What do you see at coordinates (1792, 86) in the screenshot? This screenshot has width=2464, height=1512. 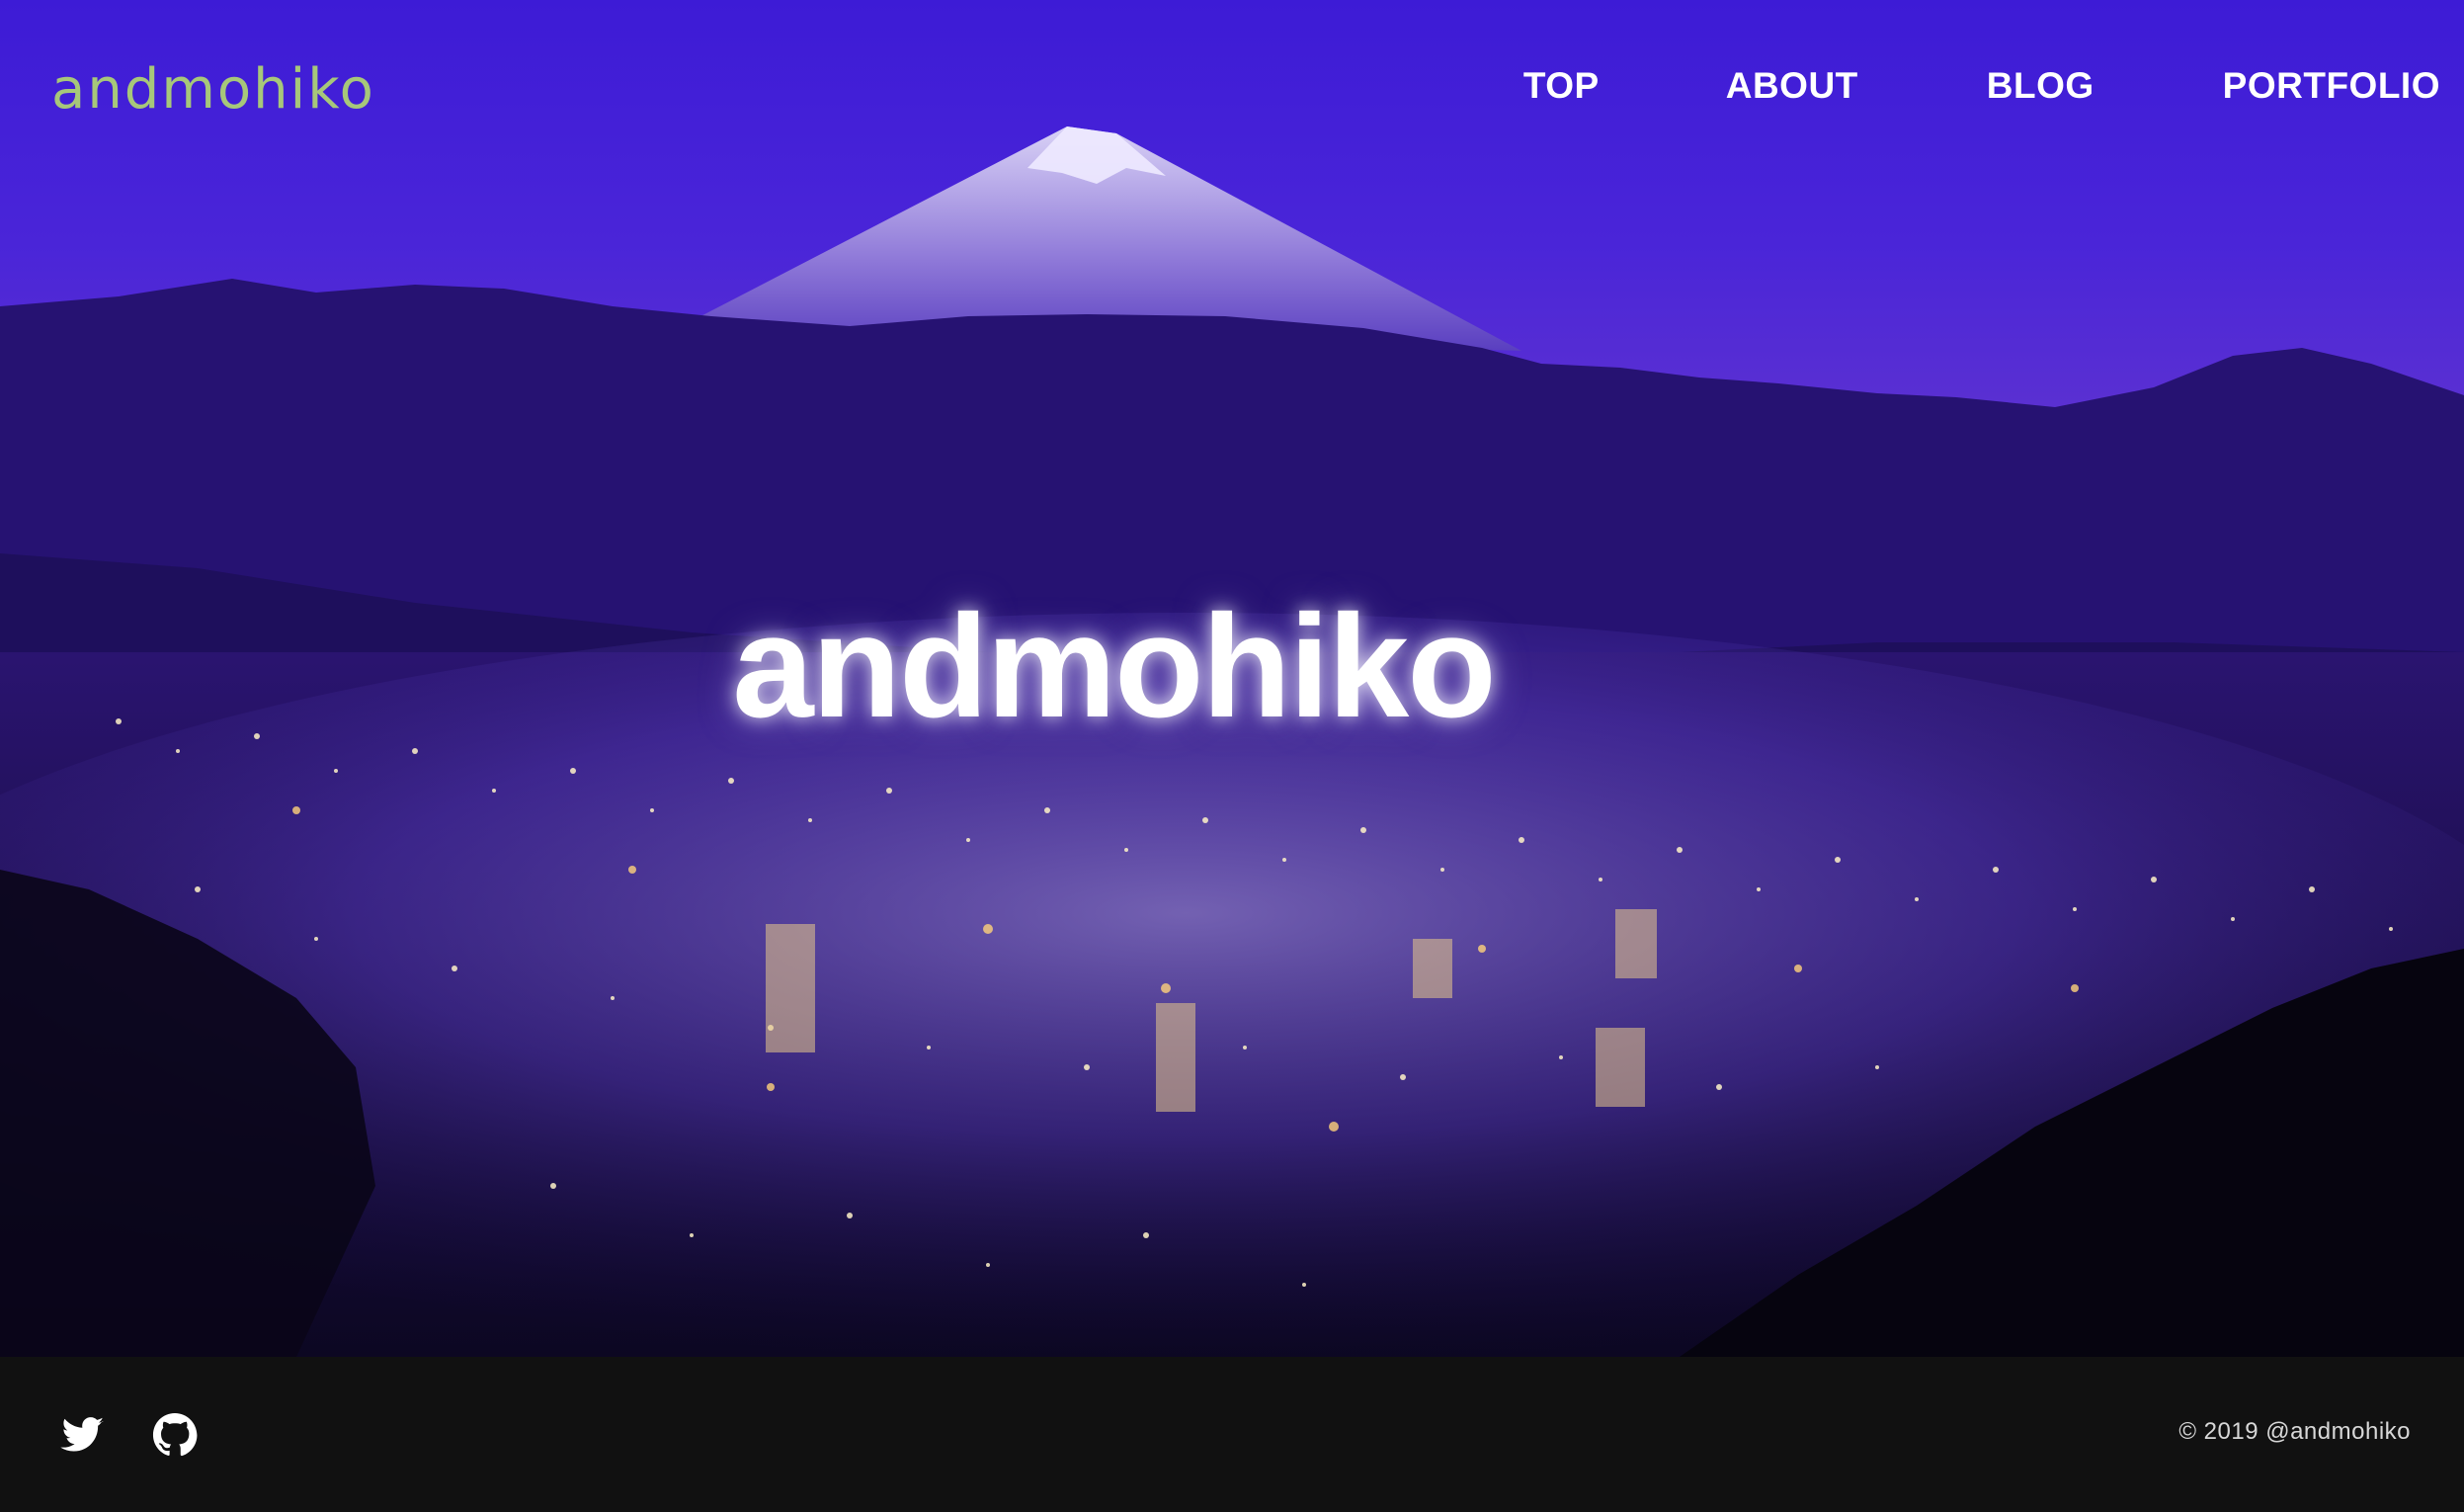 I see `nav-link-about: ABOUT` at bounding box center [1792, 86].